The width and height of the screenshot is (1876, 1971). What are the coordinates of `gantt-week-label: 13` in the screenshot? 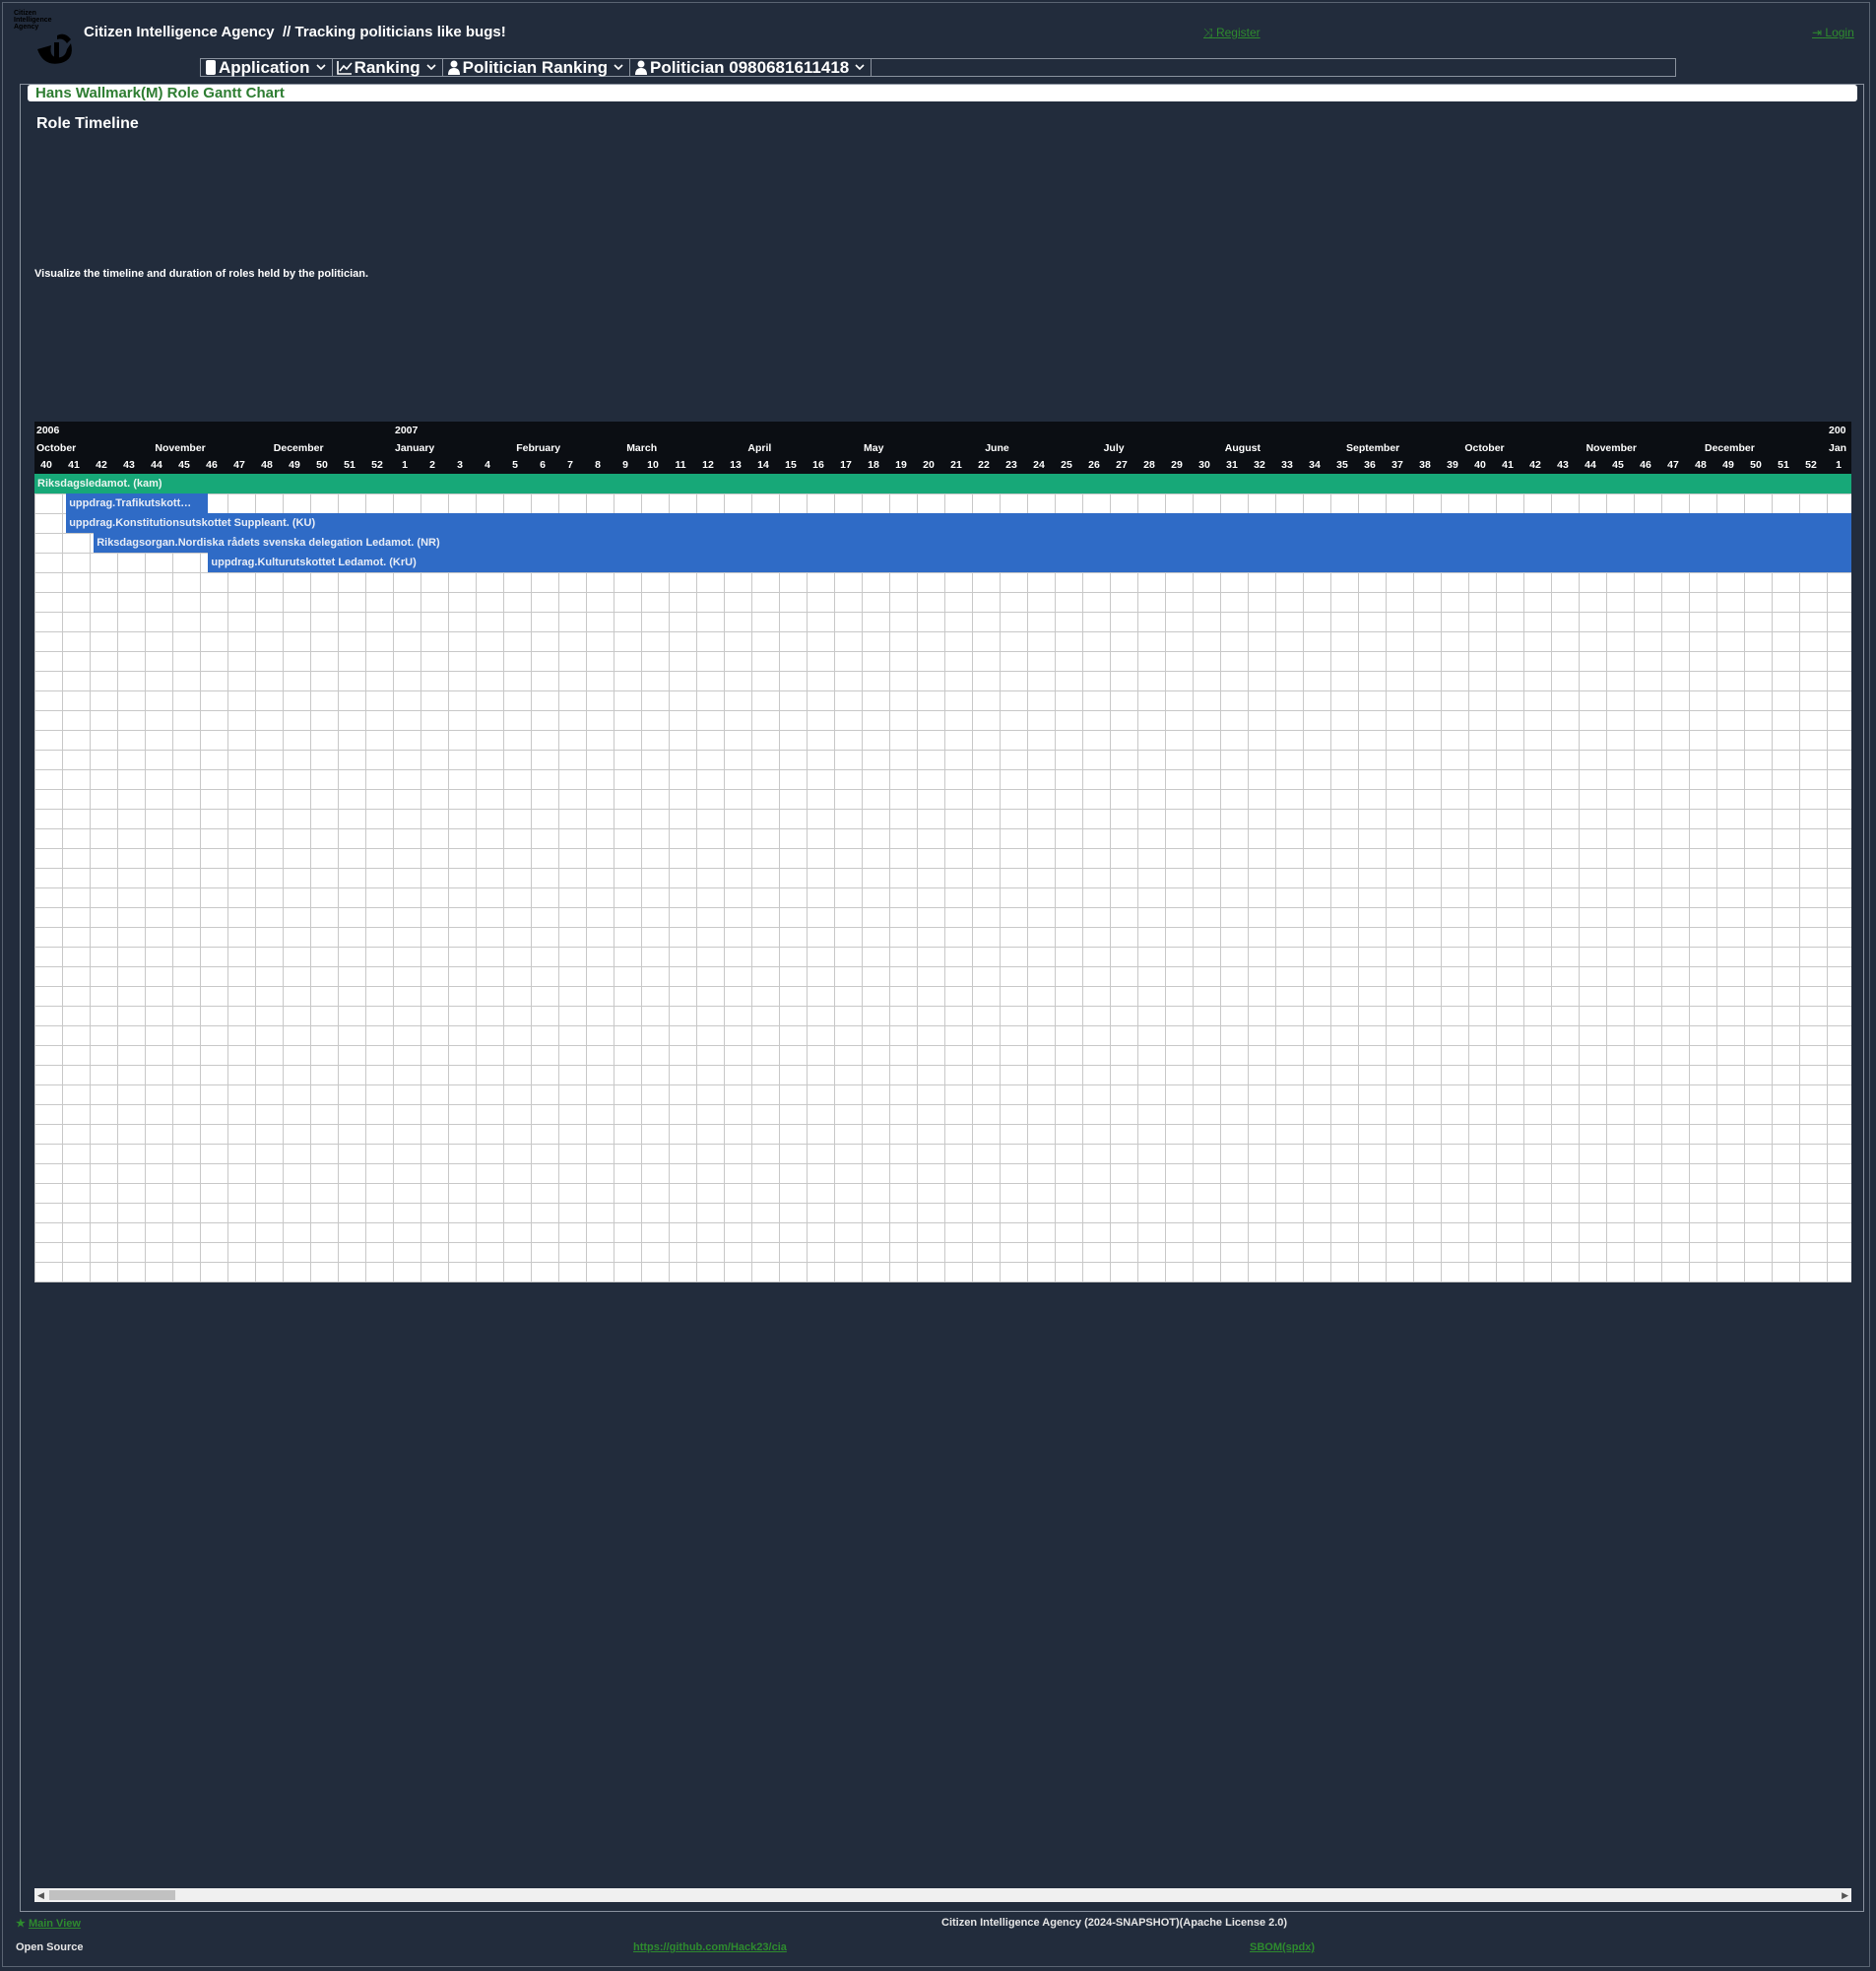 It's located at (736, 465).